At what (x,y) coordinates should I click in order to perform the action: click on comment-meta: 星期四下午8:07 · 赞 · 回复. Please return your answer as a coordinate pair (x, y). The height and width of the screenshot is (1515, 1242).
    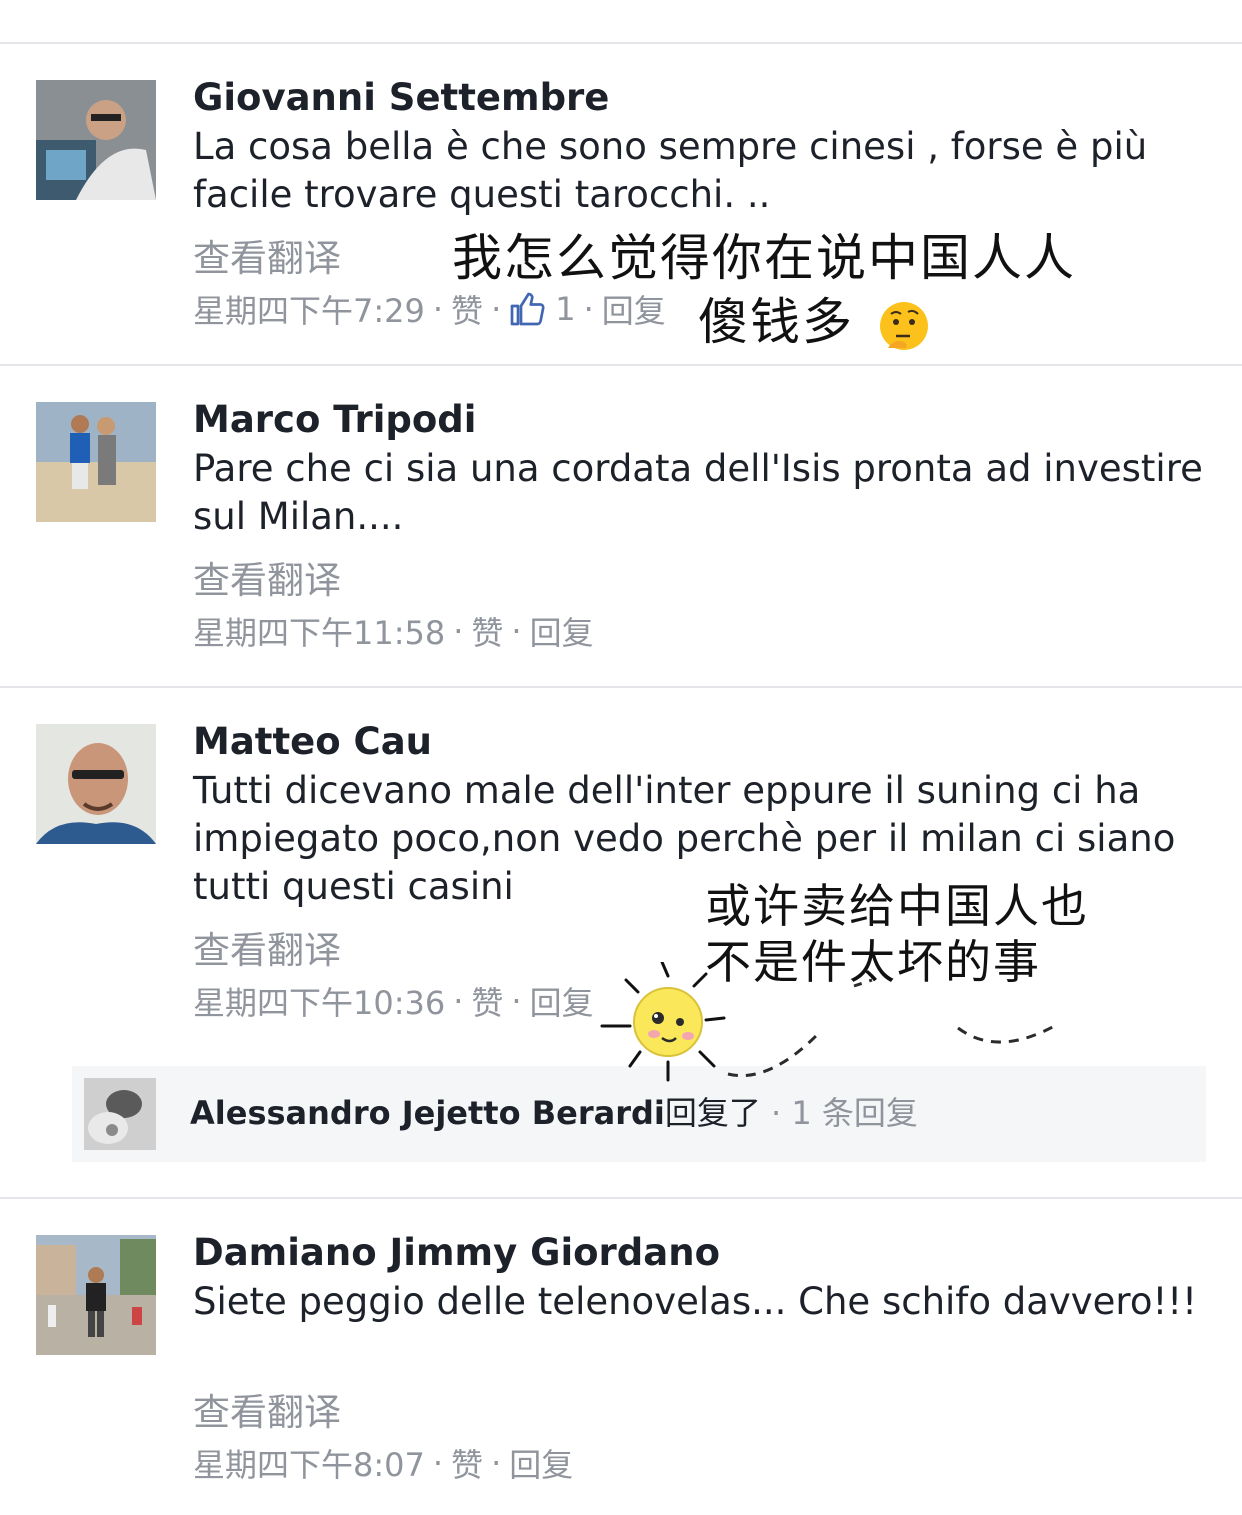
    Looking at the image, I should click on (383, 1463).